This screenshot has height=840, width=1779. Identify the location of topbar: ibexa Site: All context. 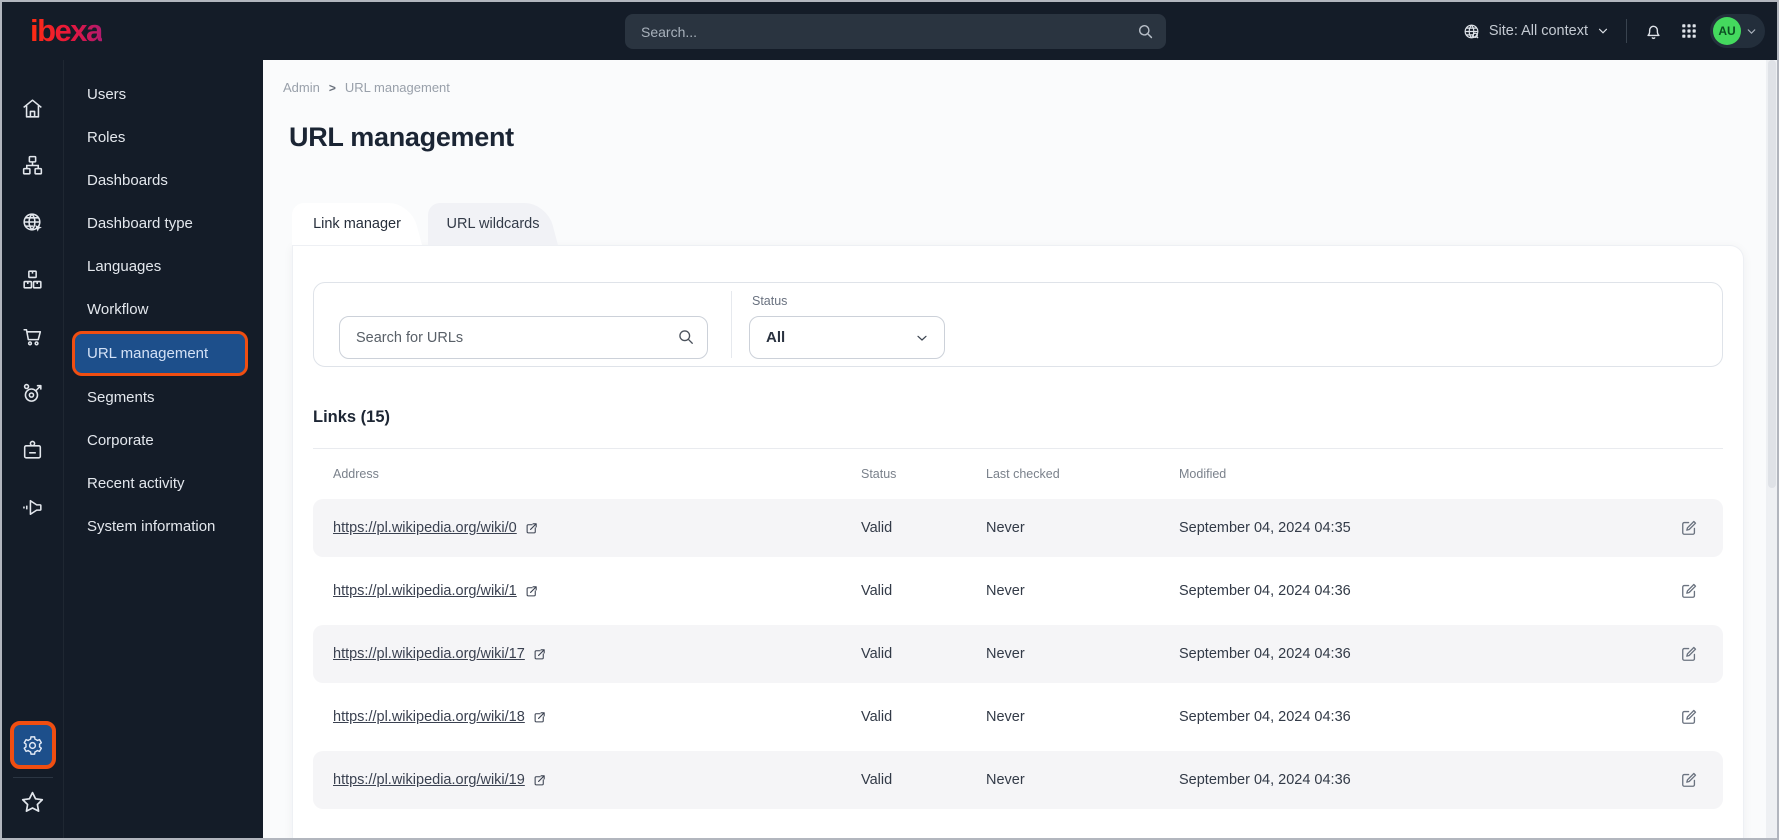
(889, 31).